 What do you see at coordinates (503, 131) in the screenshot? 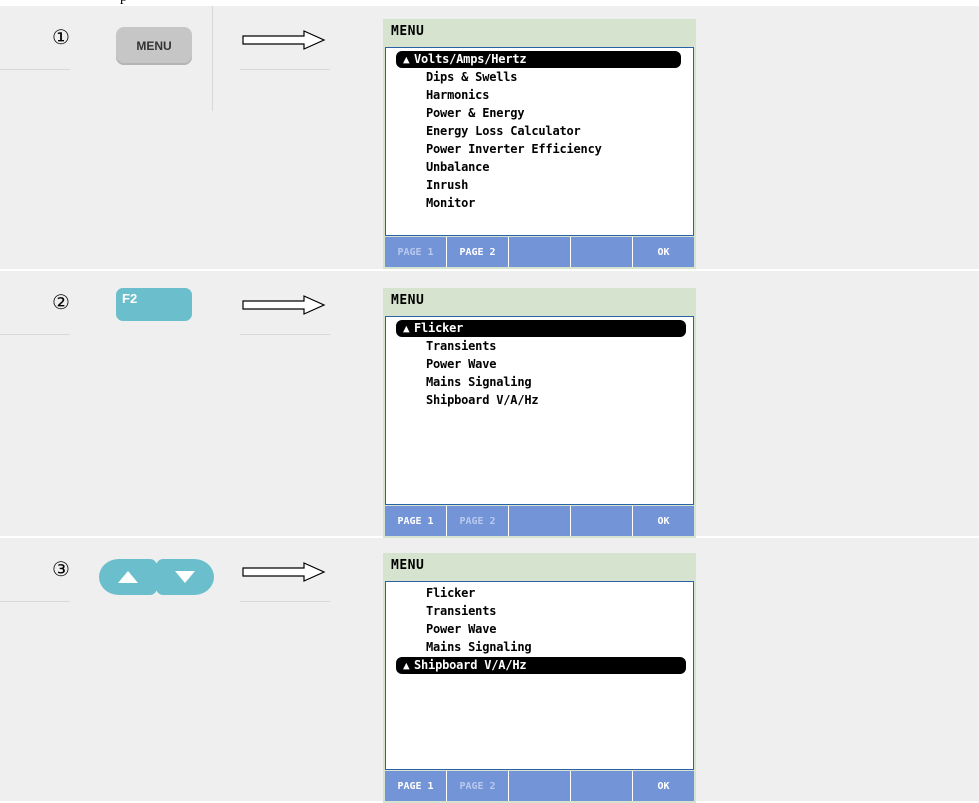
I see `menu-item-label: Energy Loss Calculator` at bounding box center [503, 131].